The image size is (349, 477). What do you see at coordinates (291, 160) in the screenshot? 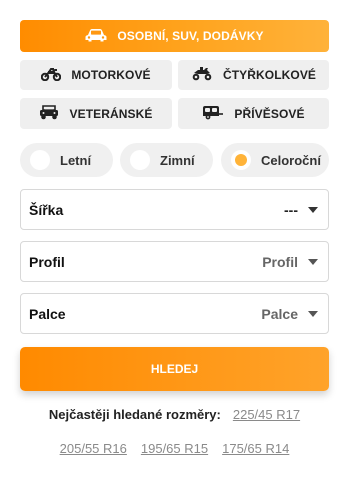
I see `season-label: Celoroční` at bounding box center [291, 160].